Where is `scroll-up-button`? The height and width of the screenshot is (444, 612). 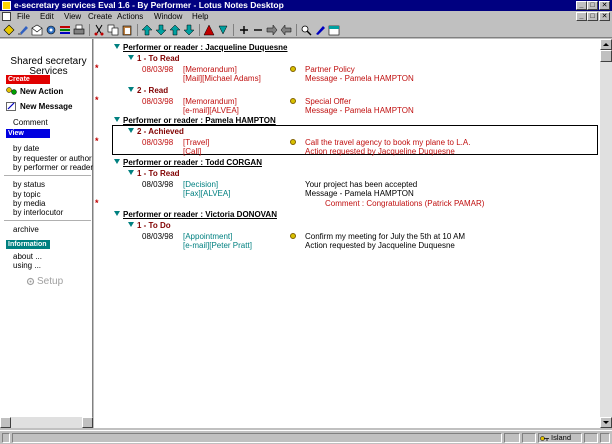
scroll-up-button is located at coordinates (606, 44).